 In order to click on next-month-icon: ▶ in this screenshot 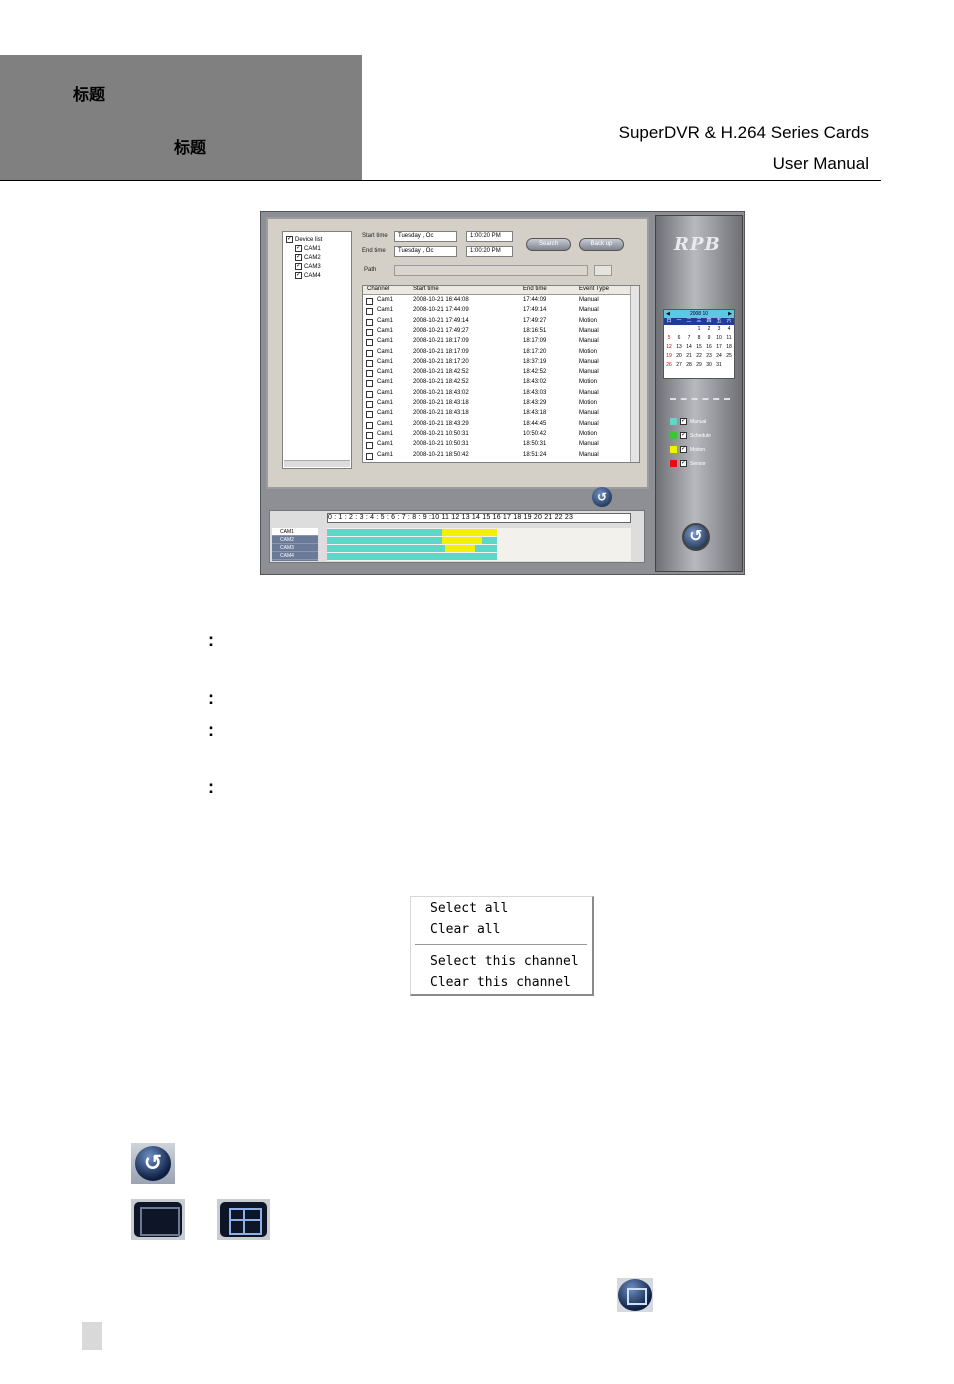, I will do `click(730, 314)`.